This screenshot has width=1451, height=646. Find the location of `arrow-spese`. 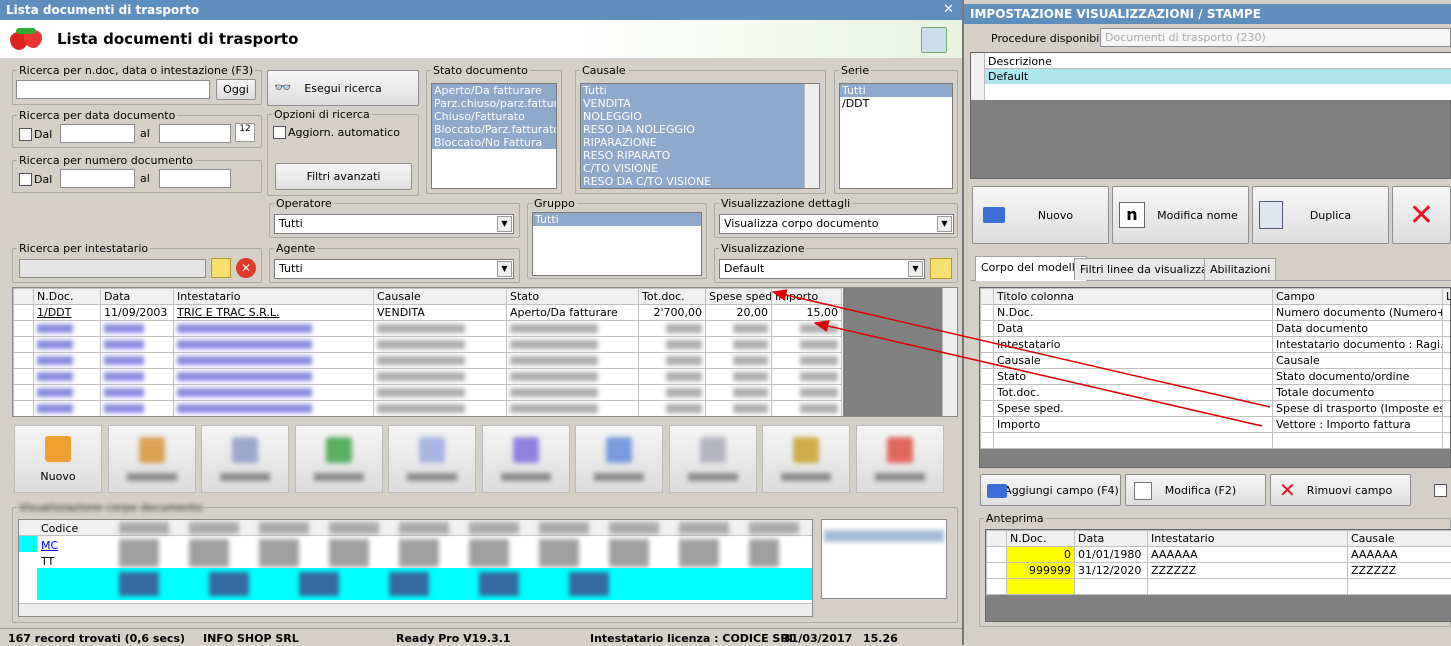

arrow-spese is located at coordinates (1021, 349).